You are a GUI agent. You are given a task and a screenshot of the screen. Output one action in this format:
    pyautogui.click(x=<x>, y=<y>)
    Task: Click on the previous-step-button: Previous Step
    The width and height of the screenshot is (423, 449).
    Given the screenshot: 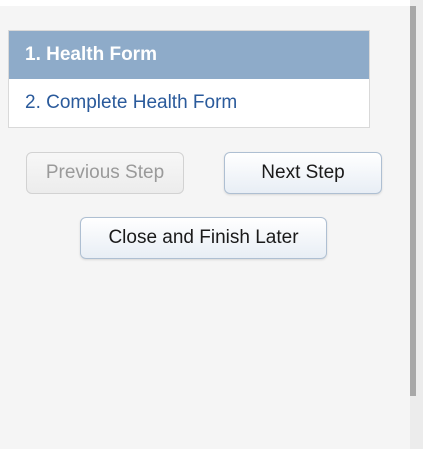 What is the action you would take?
    pyautogui.click(x=105, y=173)
    